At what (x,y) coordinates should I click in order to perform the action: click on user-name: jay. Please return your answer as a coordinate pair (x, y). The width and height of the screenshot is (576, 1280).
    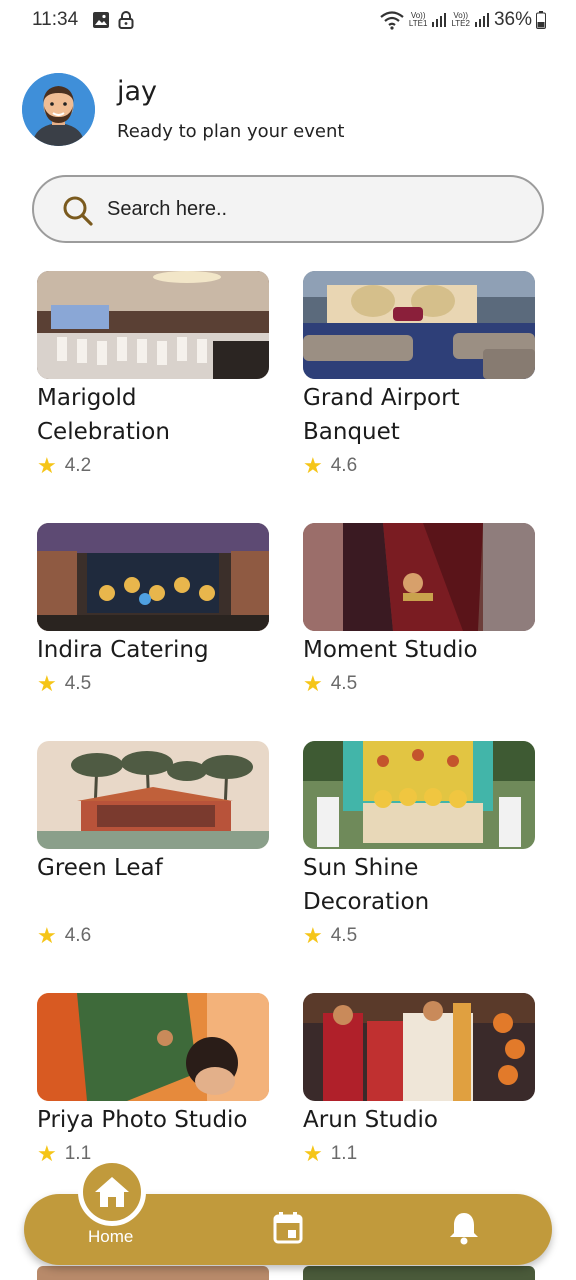
    Looking at the image, I should click on (137, 91).